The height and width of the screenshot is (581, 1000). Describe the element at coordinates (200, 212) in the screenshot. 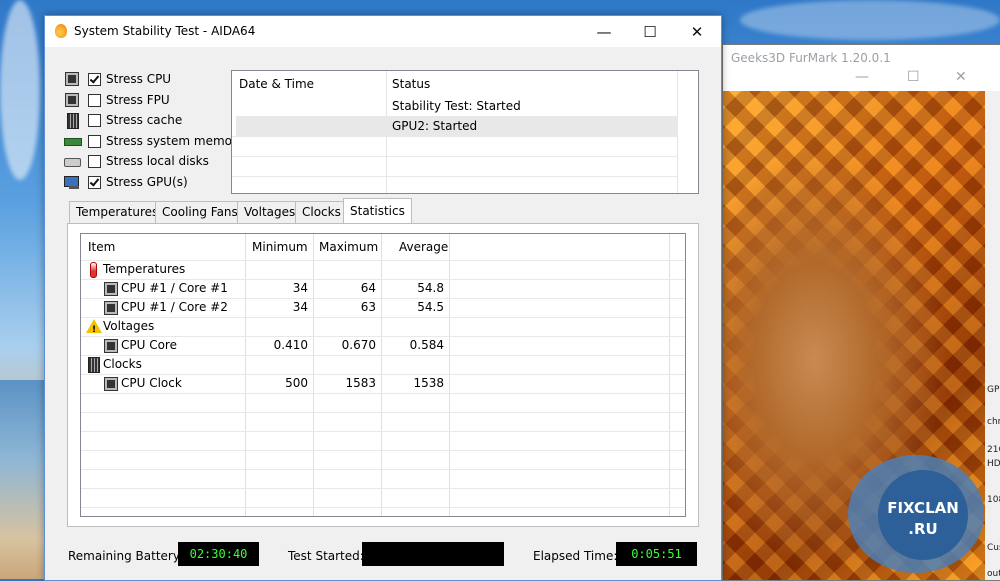

I see `tab-cooling-fans: Cooling Fans` at that location.